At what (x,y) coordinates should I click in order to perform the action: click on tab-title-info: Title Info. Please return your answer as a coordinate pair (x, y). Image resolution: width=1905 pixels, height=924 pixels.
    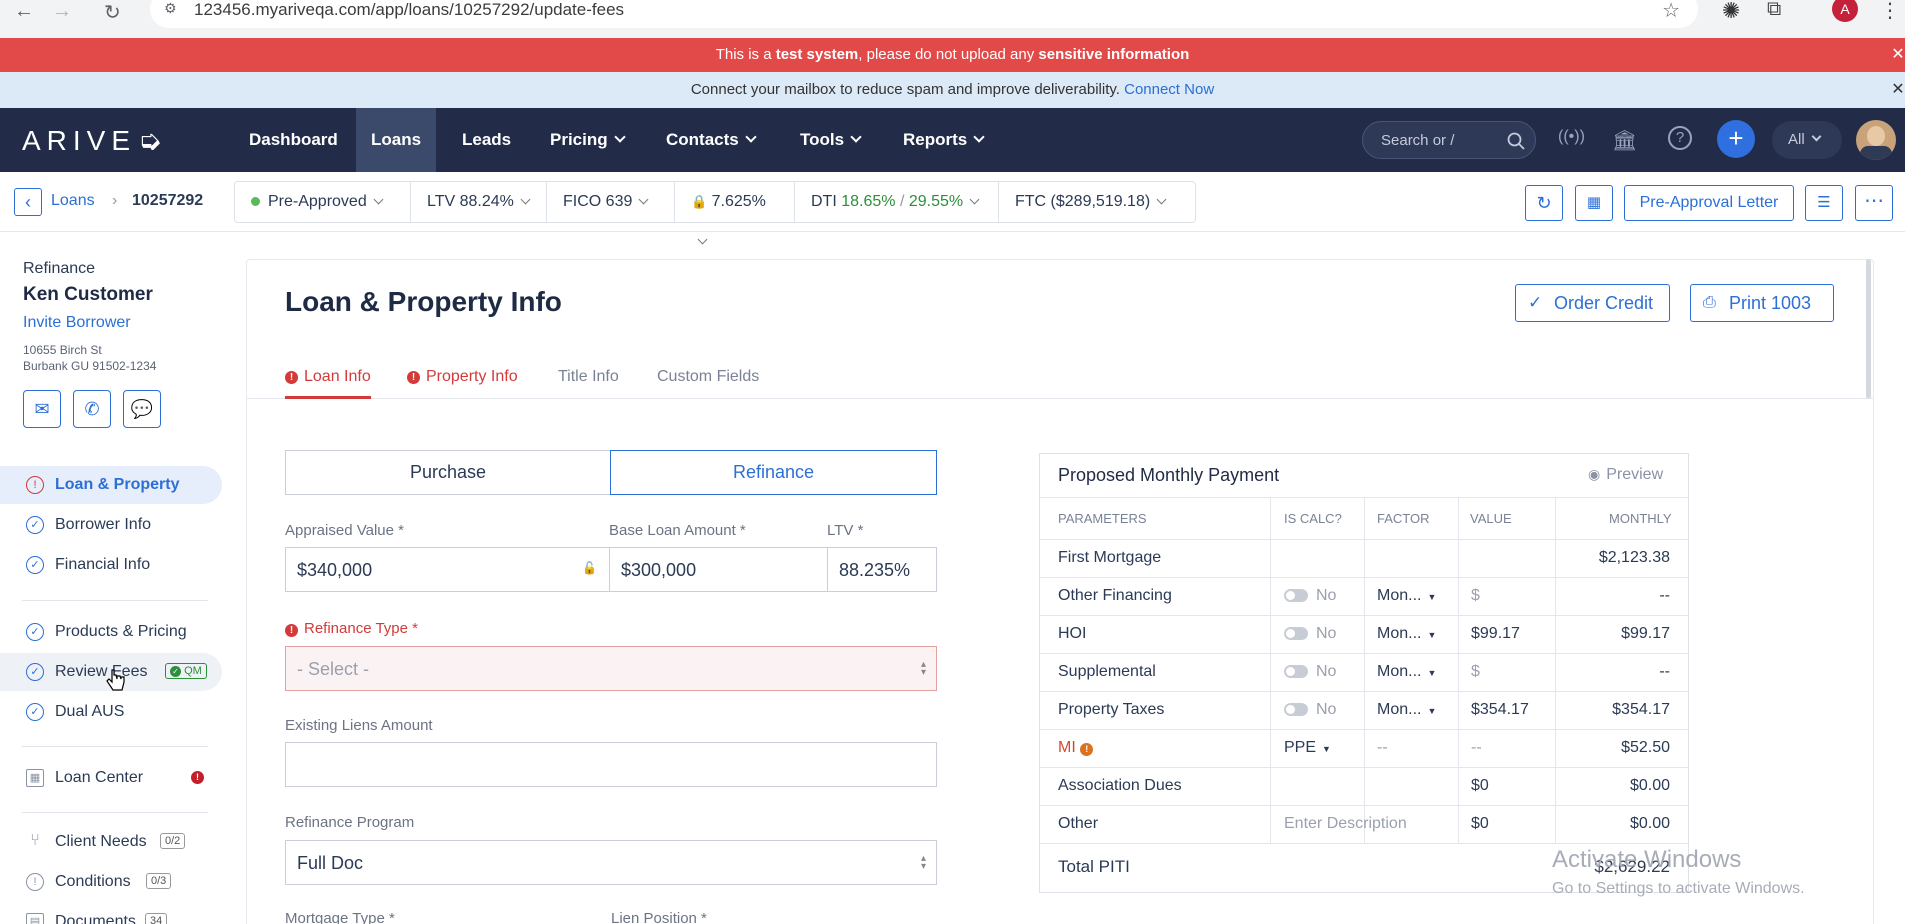
    Looking at the image, I should click on (588, 377).